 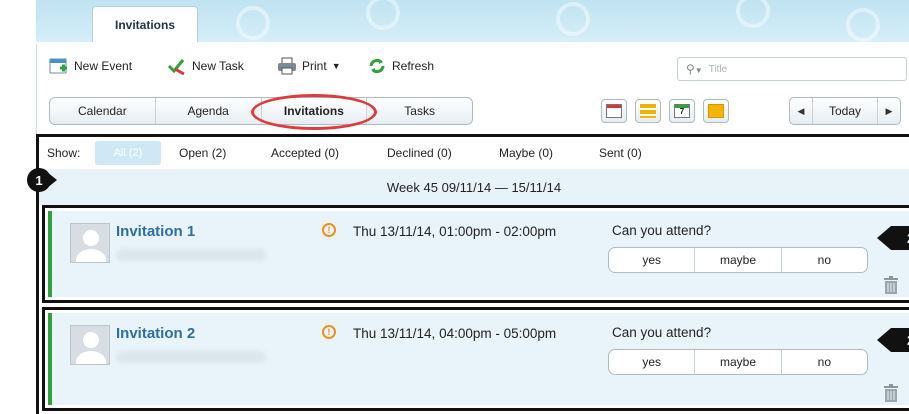 I want to click on search-input: ⚲▼ Title, so click(x=792, y=69).